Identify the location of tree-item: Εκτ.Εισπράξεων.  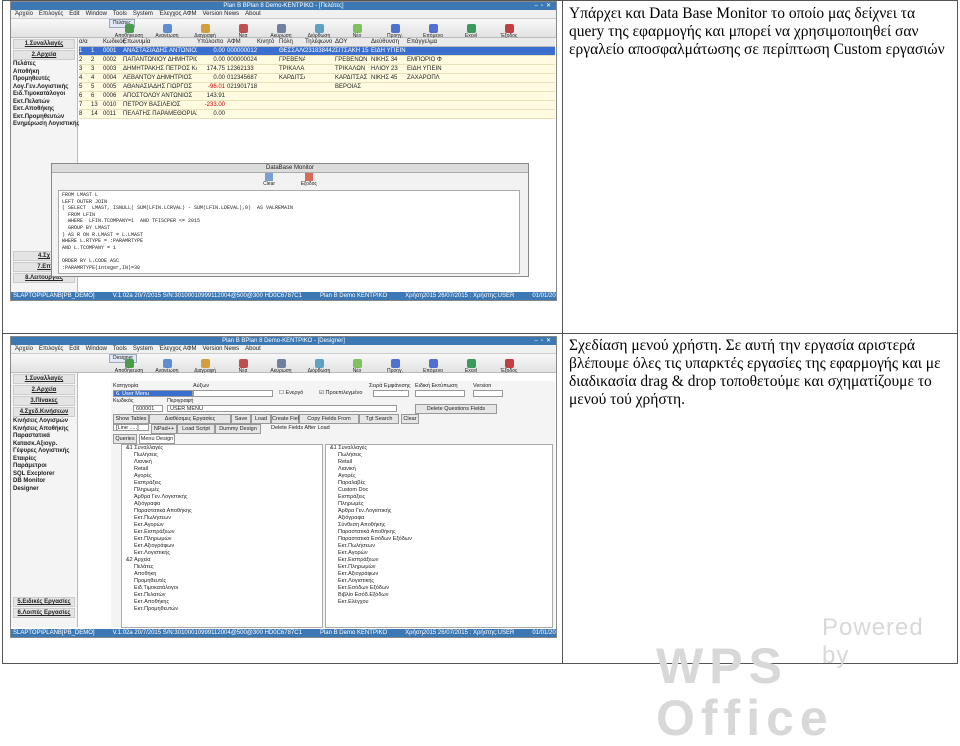
(439, 560).